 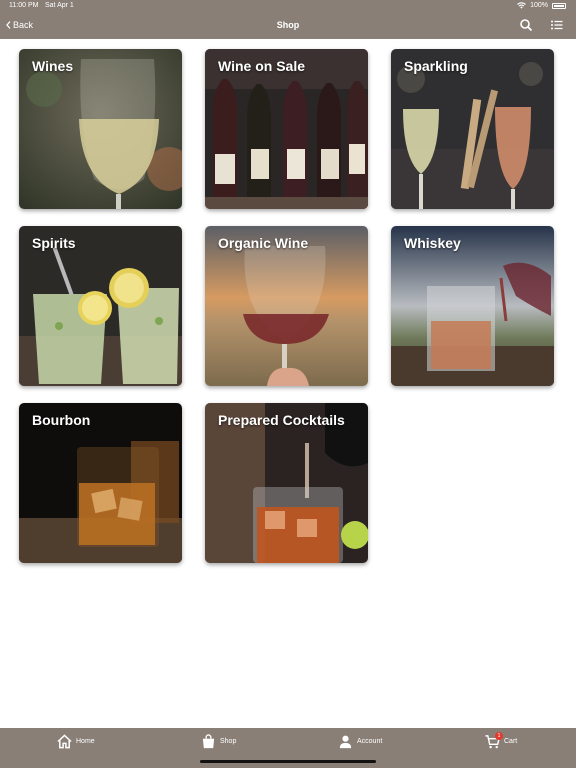 I want to click on category-label: Whiskey, so click(x=432, y=243).